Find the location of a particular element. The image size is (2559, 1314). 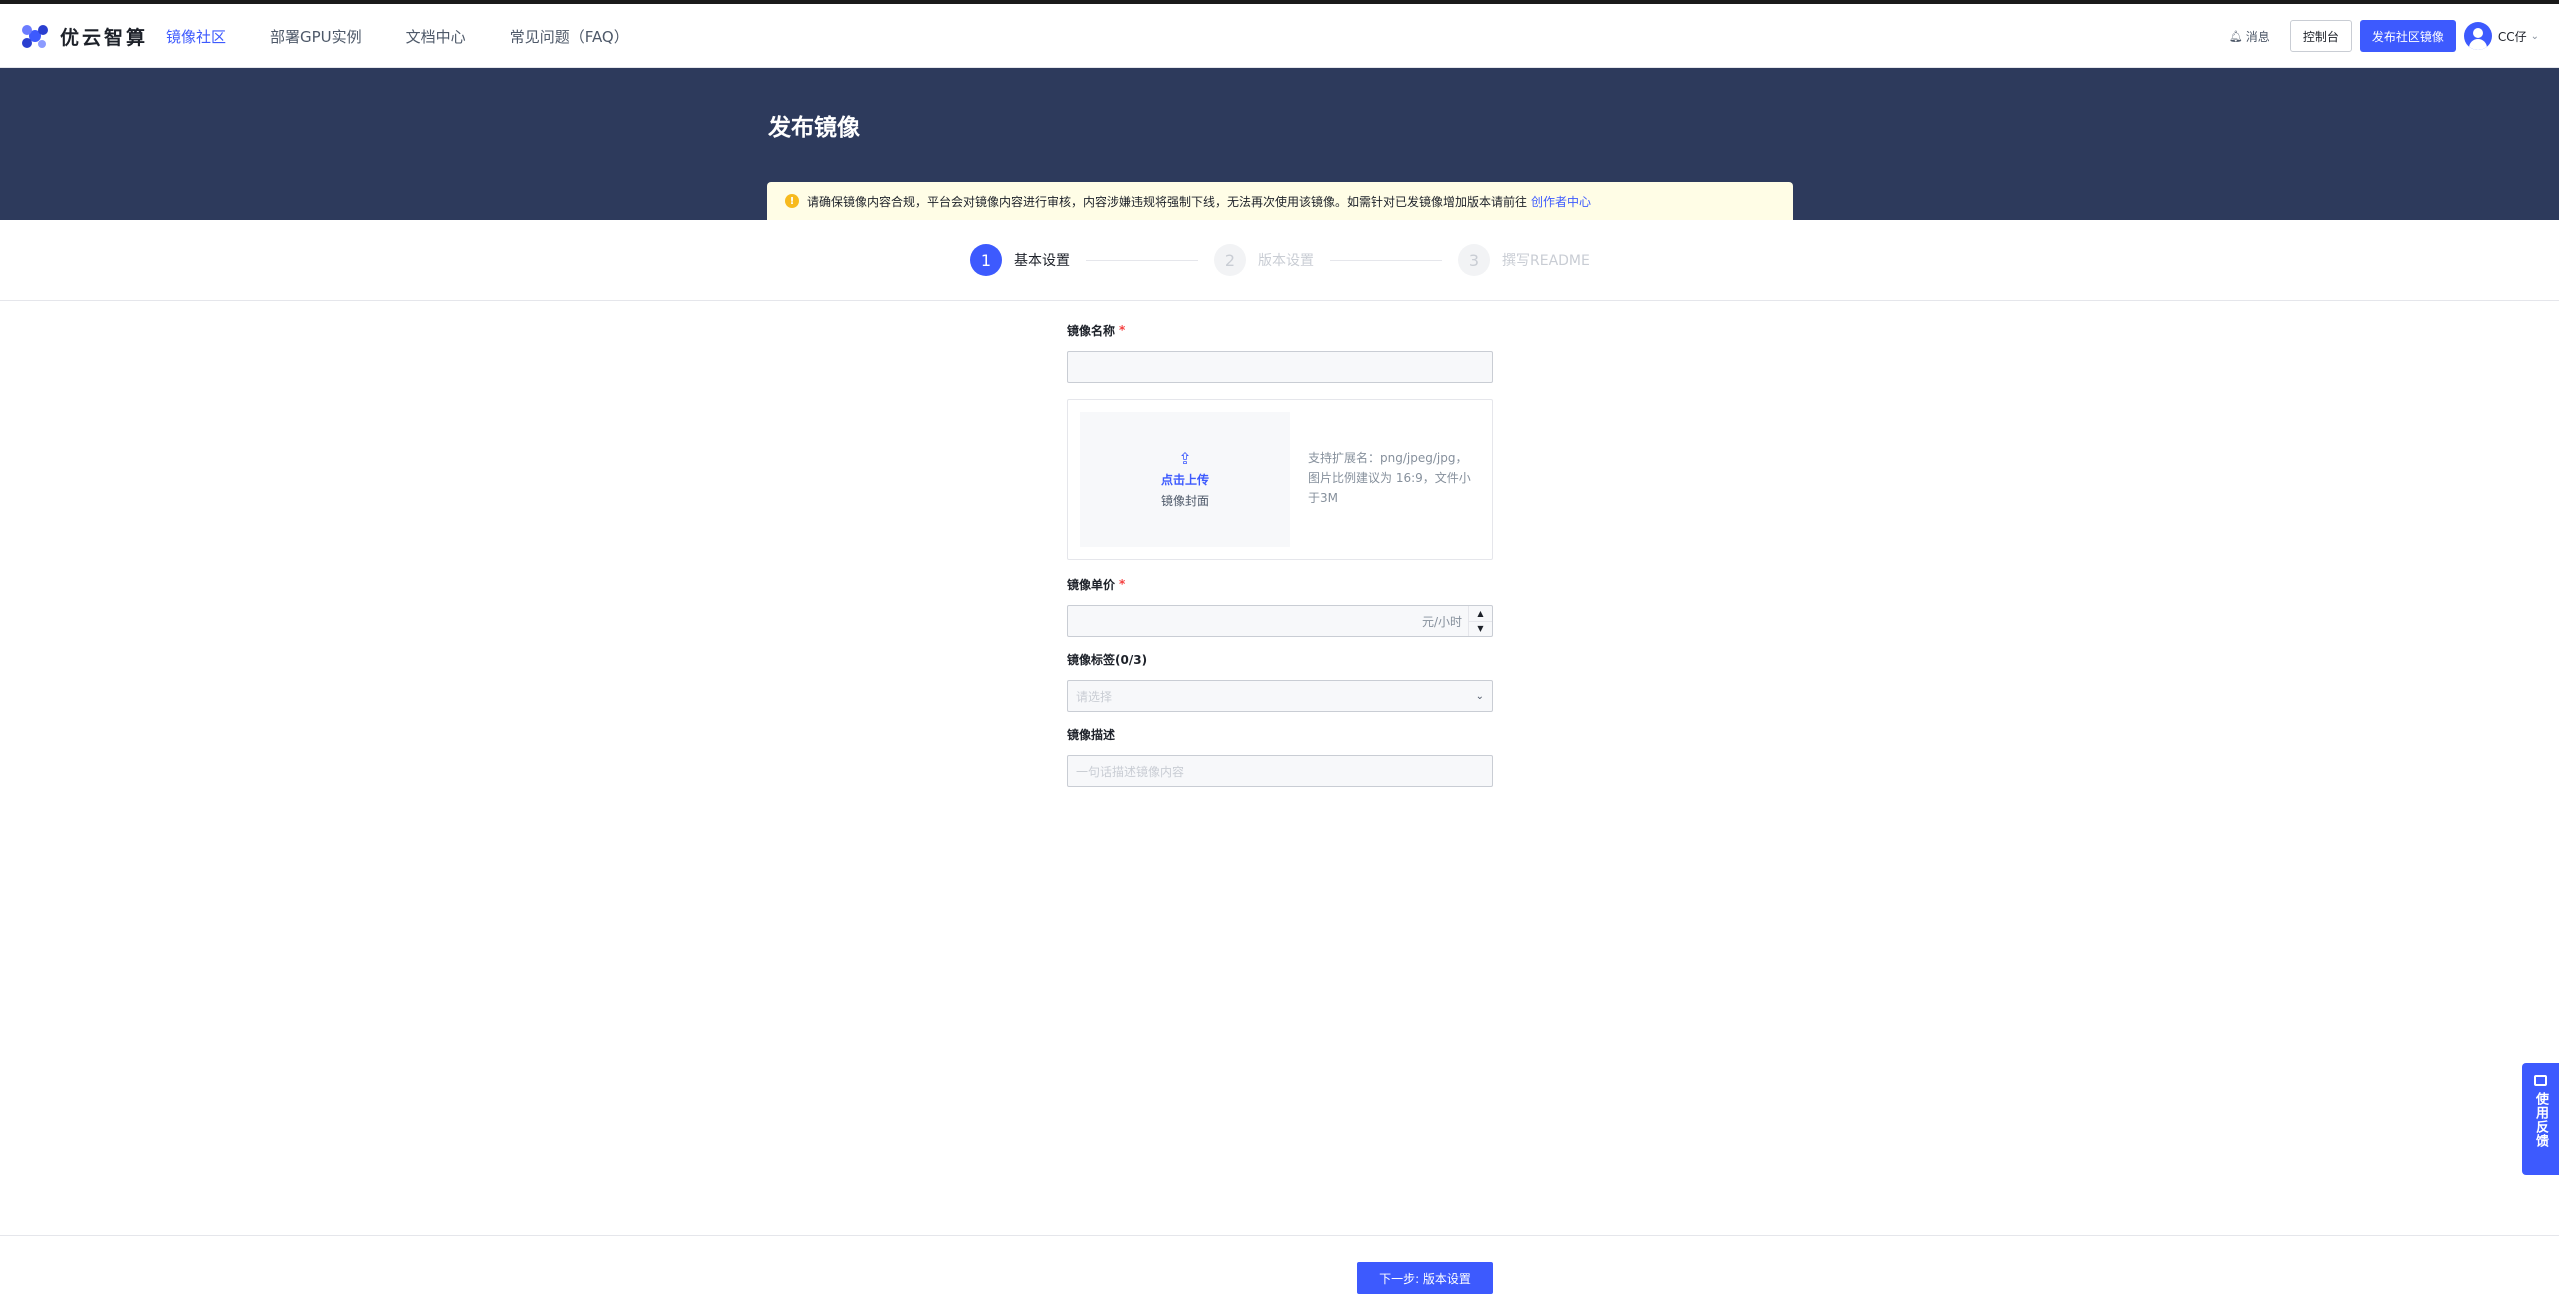

header-actions: 🔔︎ 消息 控制台 发布社区镜像 CC仔 ⌄ is located at coordinates (2384, 36).